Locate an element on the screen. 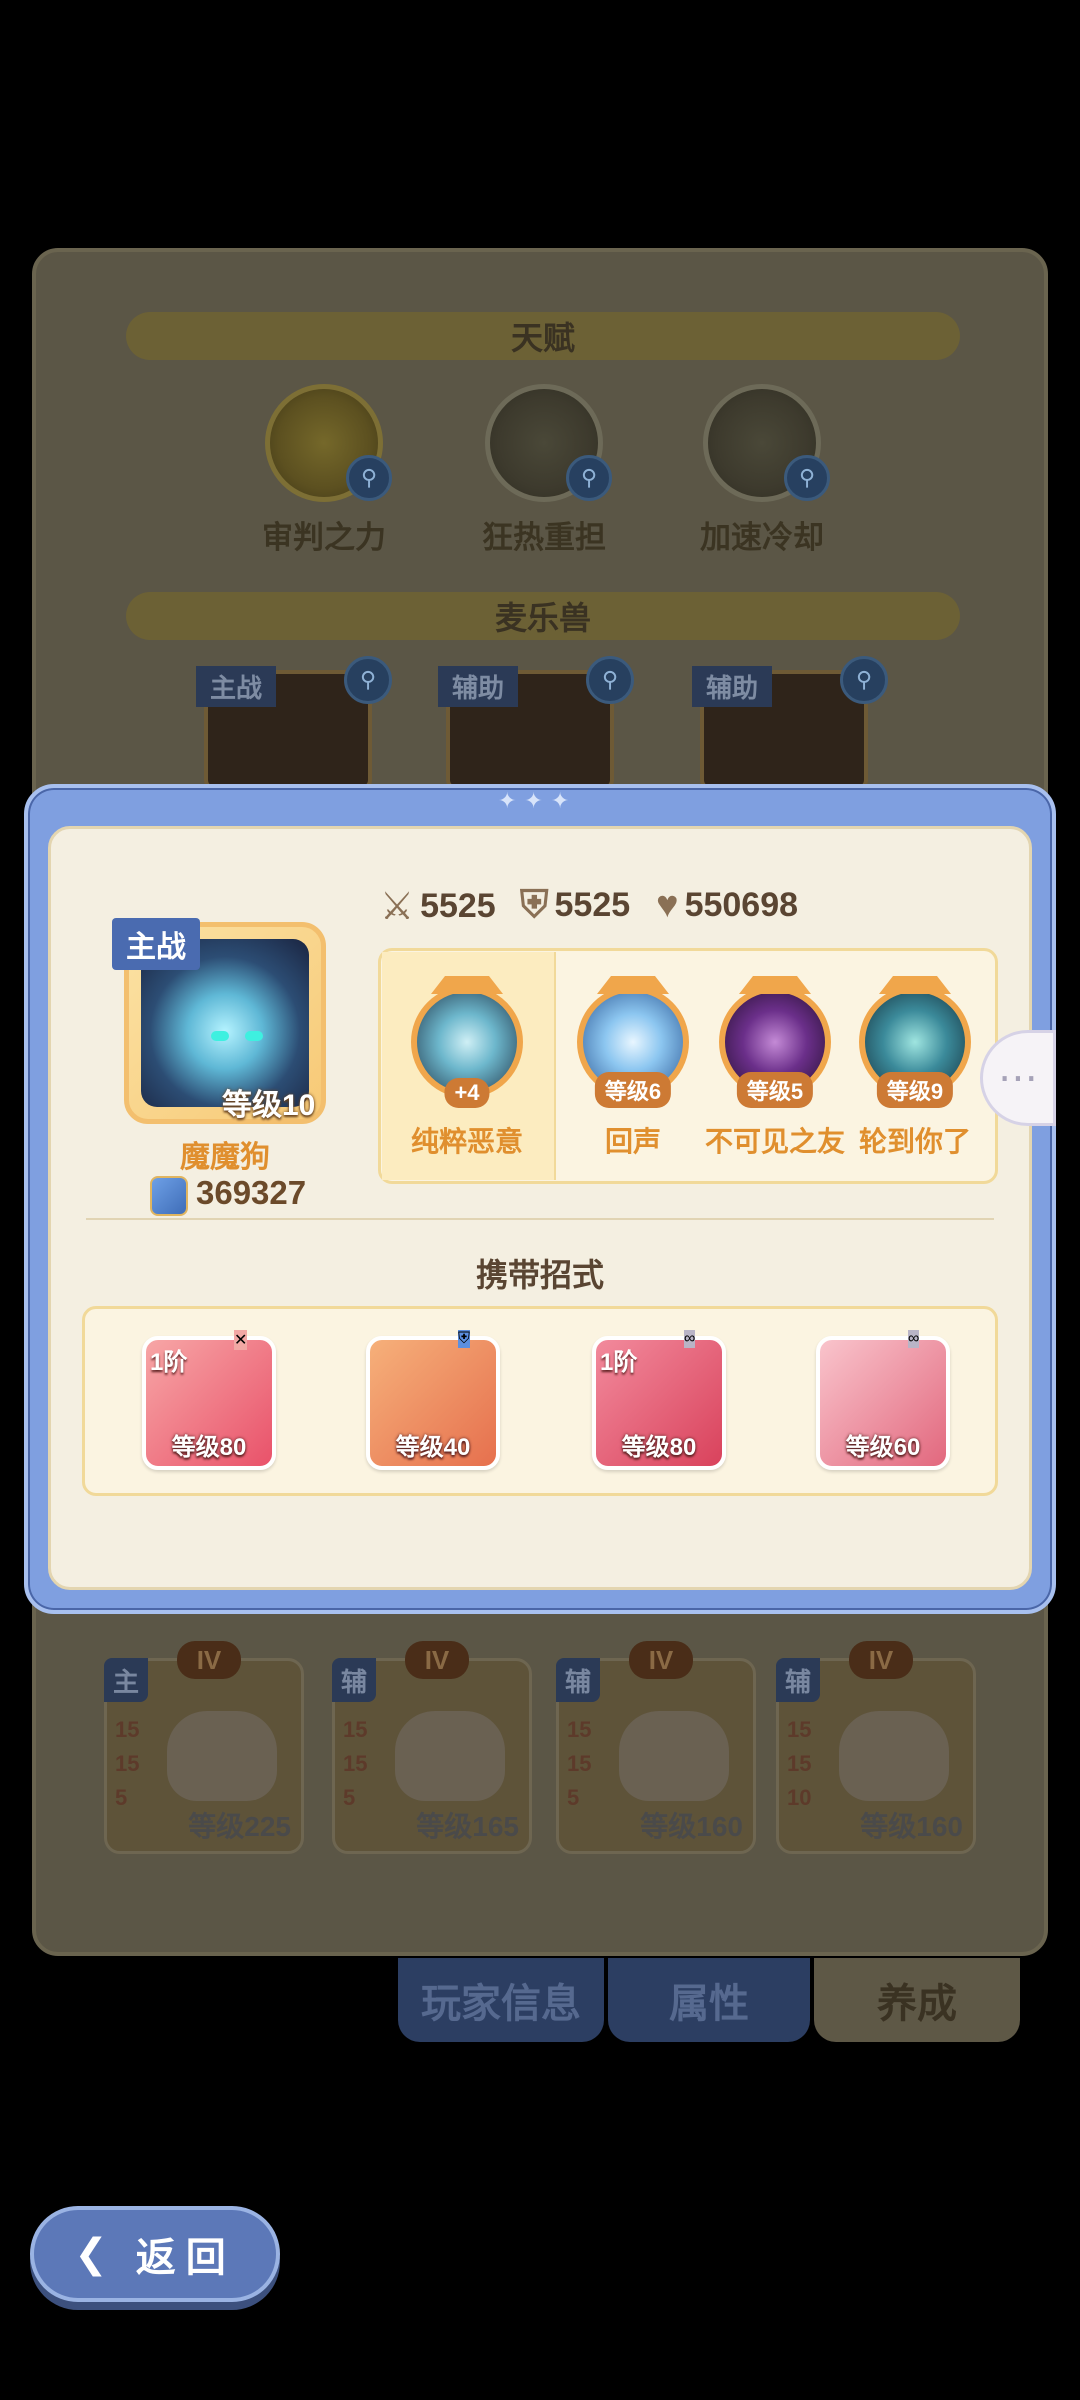  pet-tag: 辅助 is located at coordinates (732, 686).